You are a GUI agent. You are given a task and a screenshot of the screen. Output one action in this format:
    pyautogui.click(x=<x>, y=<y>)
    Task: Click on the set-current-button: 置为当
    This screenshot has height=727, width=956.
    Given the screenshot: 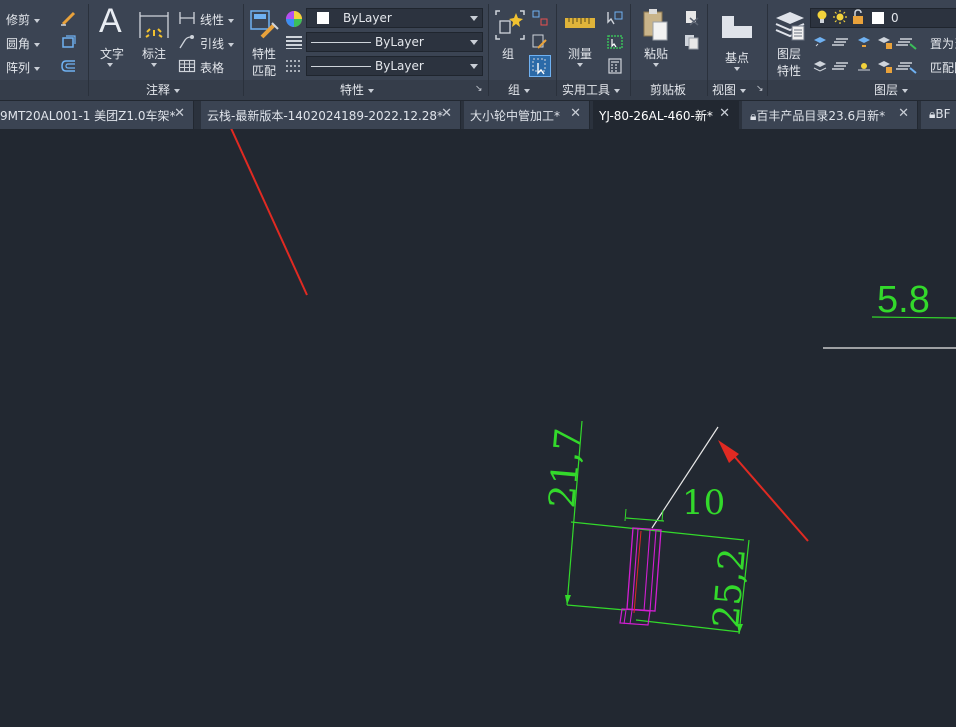 What is the action you would take?
    pyautogui.click(x=943, y=43)
    